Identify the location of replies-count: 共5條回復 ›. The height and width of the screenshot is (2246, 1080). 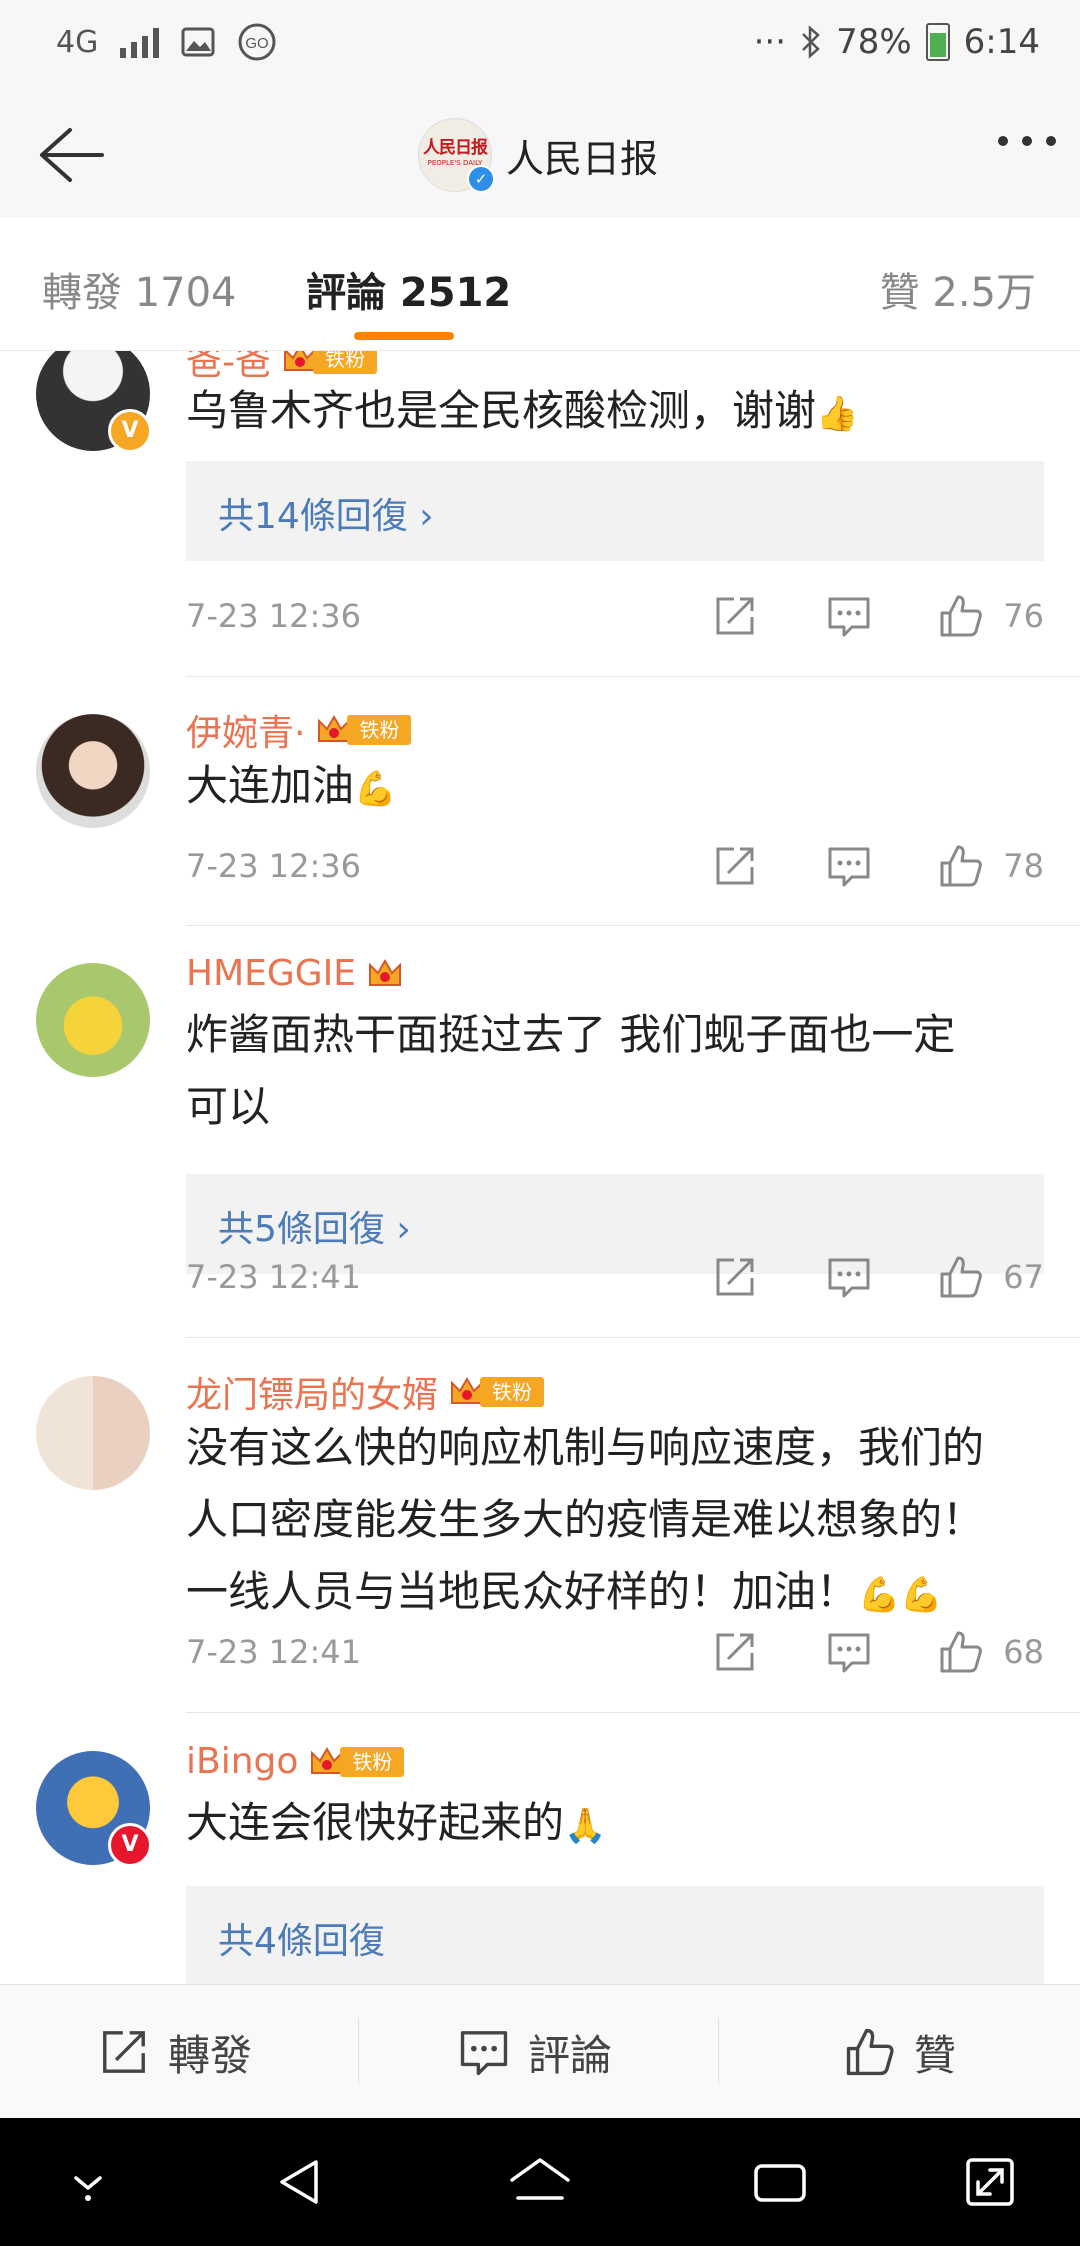
(314, 1229).